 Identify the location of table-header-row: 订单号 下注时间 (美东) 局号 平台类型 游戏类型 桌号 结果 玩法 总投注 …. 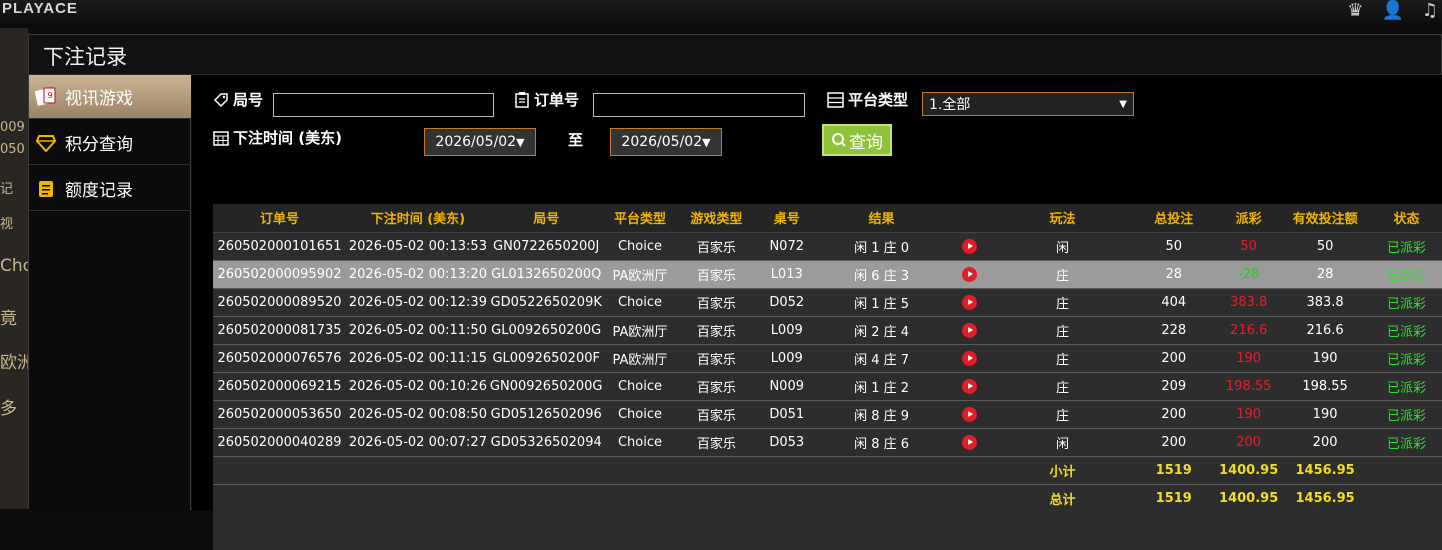
(827, 218).